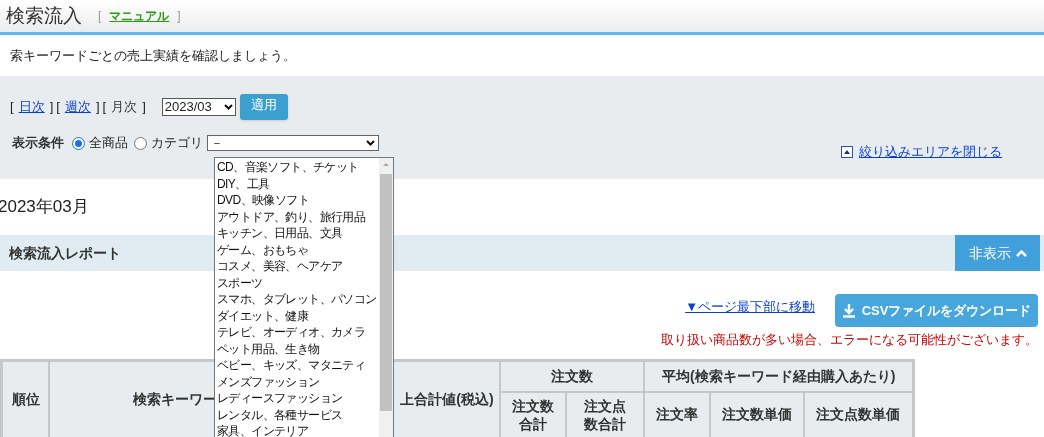  Describe the element at coordinates (930, 152) in the screenshot. I see `close-filter-link: 絞り込みエリアを閉じる` at that location.